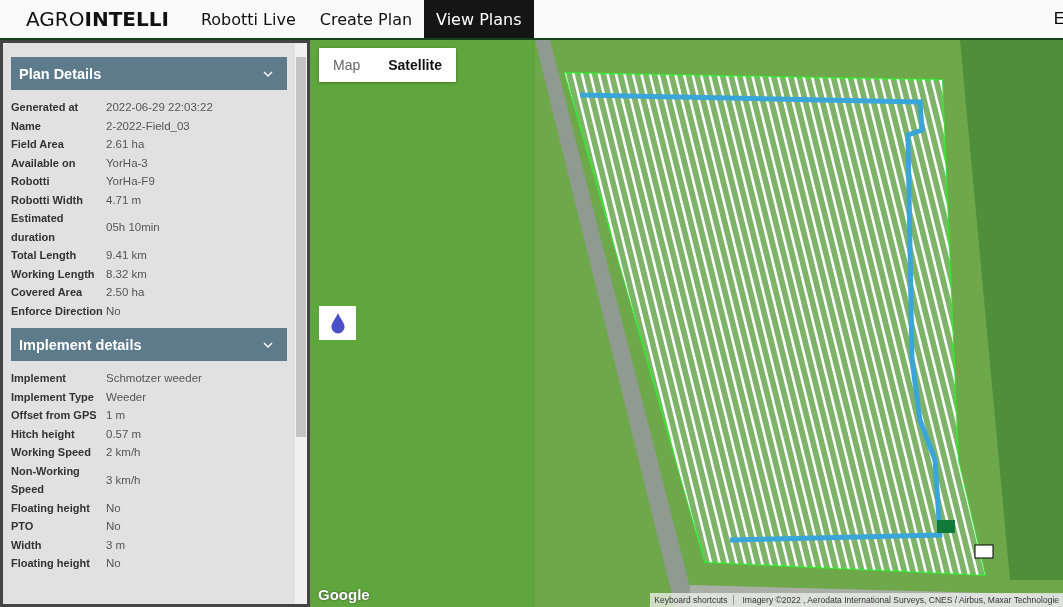  I want to click on keyboard-shortcuts-link: Keyboard shortcuts, so click(694, 600).